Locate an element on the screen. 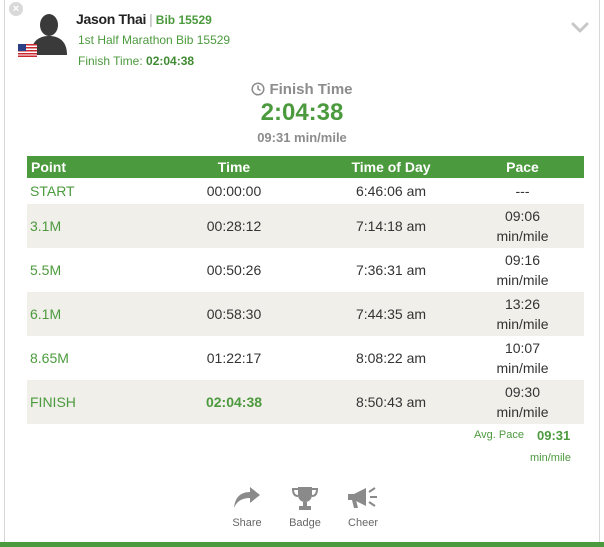 This screenshot has height=547, width=604. cell-time-of-day: 7:36:31 am is located at coordinates (391, 270).